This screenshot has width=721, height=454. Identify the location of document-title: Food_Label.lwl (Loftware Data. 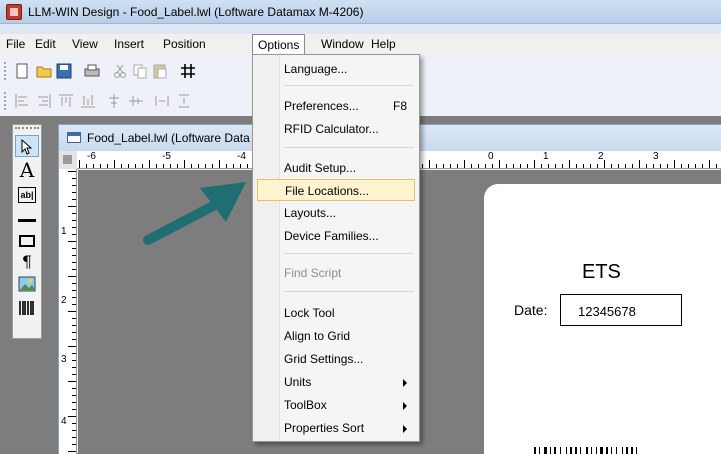
(168, 138).